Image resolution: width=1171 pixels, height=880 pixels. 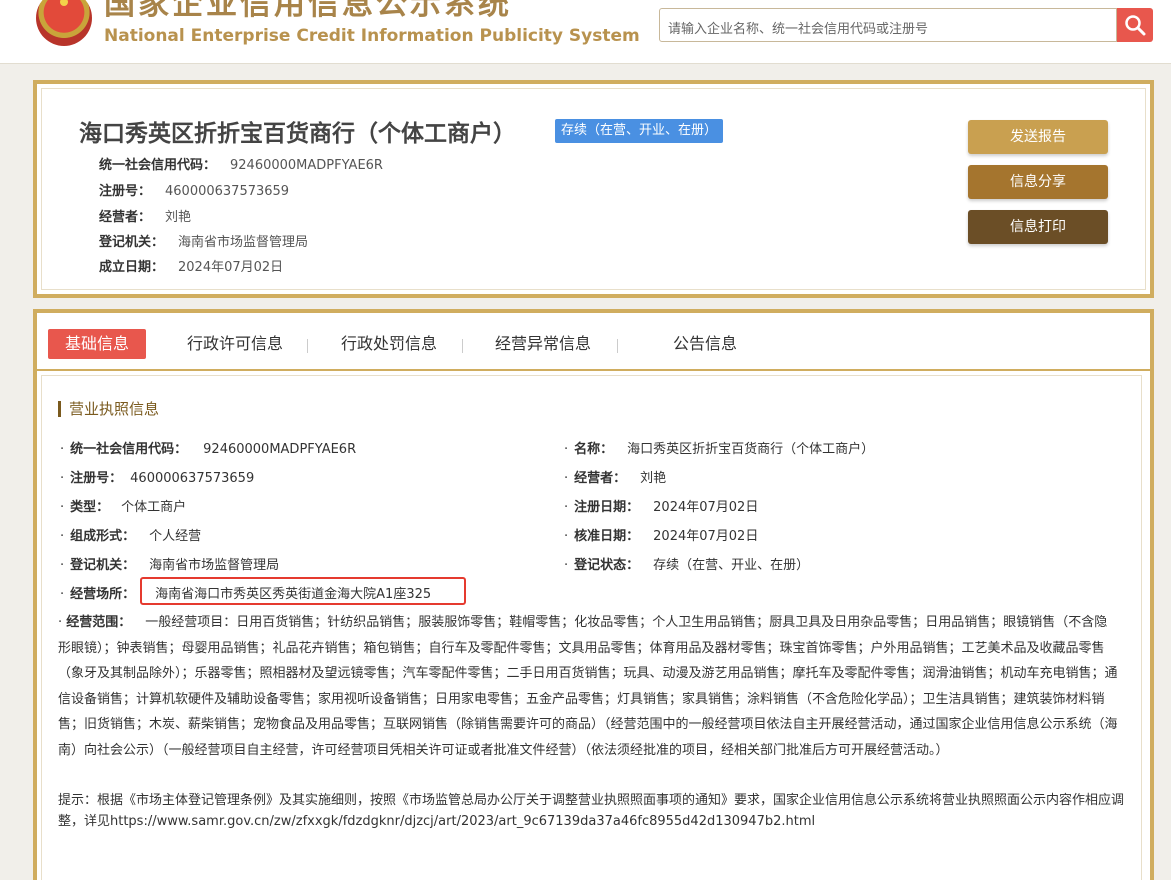 I want to click on search-button, so click(x=1135, y=25).